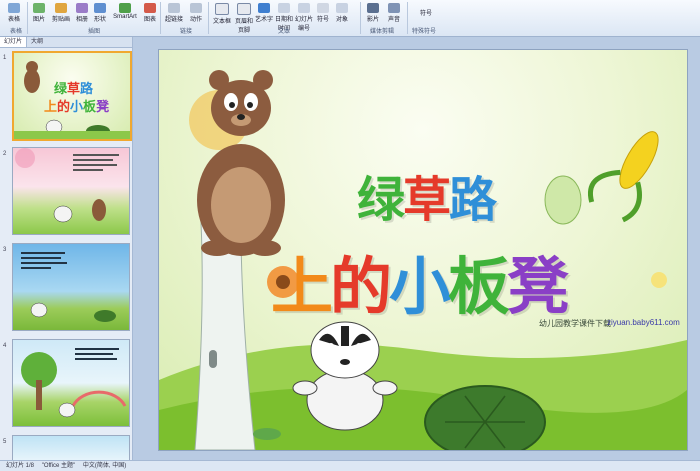 This screenshot has width=700, height=471. Describe the element at coordinates (304, 17) in the screenshot. I see `slide-number-button: 幻灯片编号` at that location.